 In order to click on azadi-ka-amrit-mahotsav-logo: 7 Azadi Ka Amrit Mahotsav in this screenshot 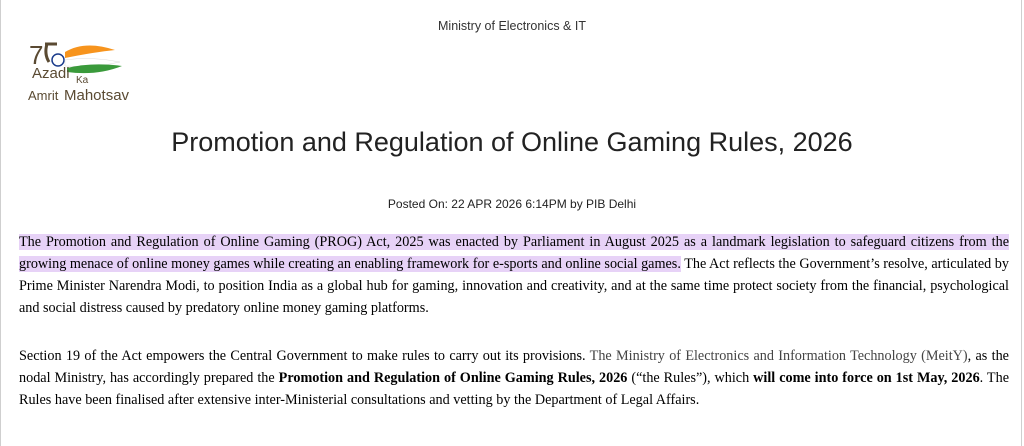, I will do `click(89, 74)`.